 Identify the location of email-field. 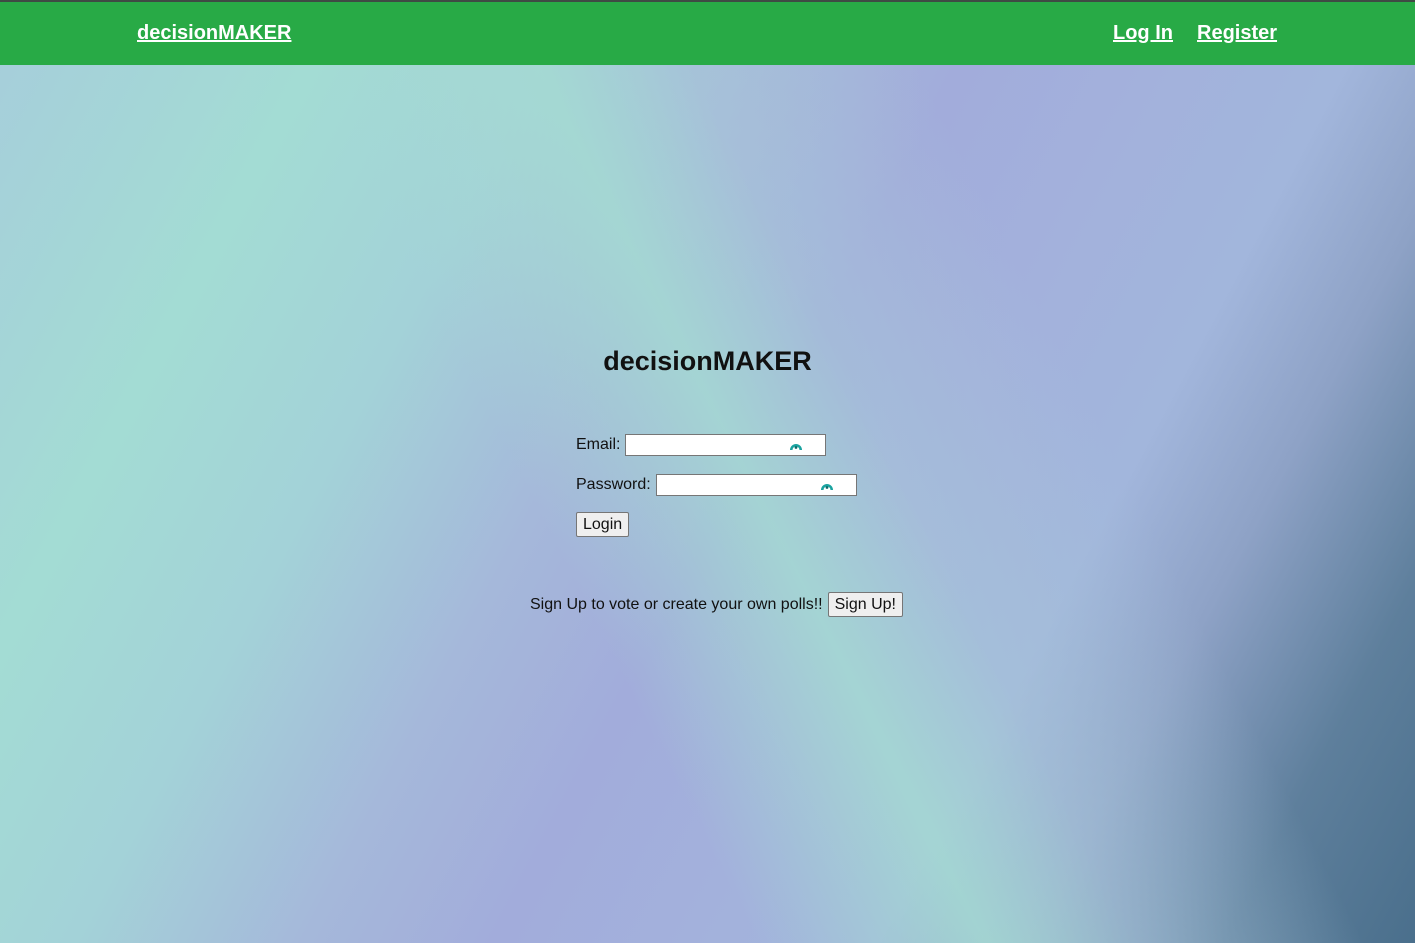
(710, 444).